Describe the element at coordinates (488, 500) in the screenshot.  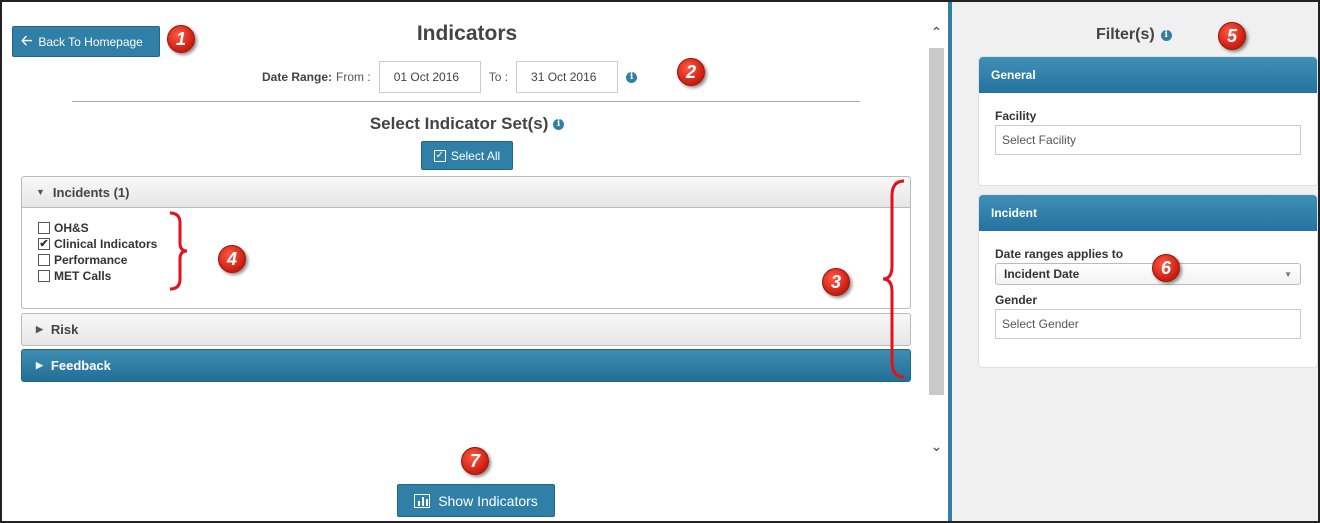
I see `show-indicators-label: Show Indicators` at that location.